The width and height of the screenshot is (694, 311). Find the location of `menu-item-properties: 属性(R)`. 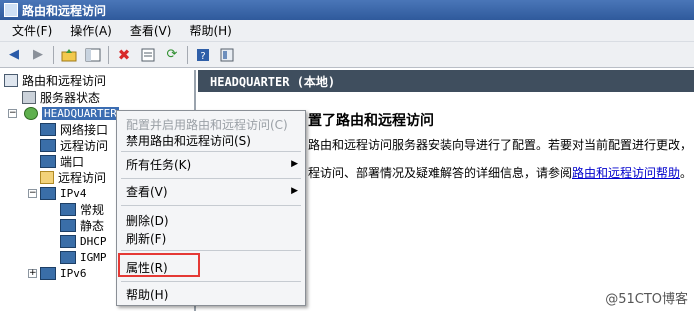

menu-item-properties: 属性(R) is located at coordinates (211, 267).